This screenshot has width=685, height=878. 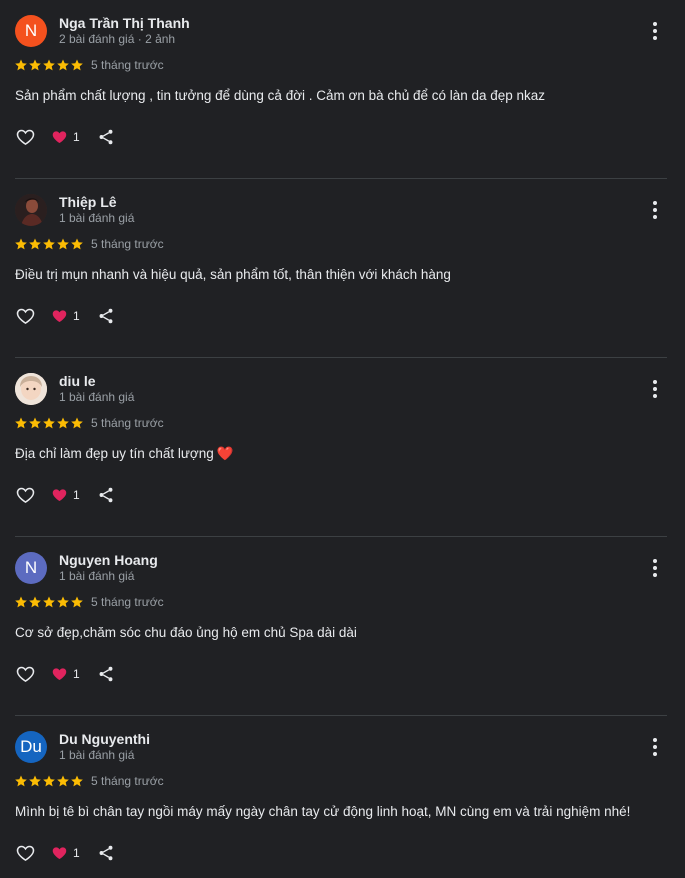 I want to click on avatar-letter: Du, so click(x=31, y=746).